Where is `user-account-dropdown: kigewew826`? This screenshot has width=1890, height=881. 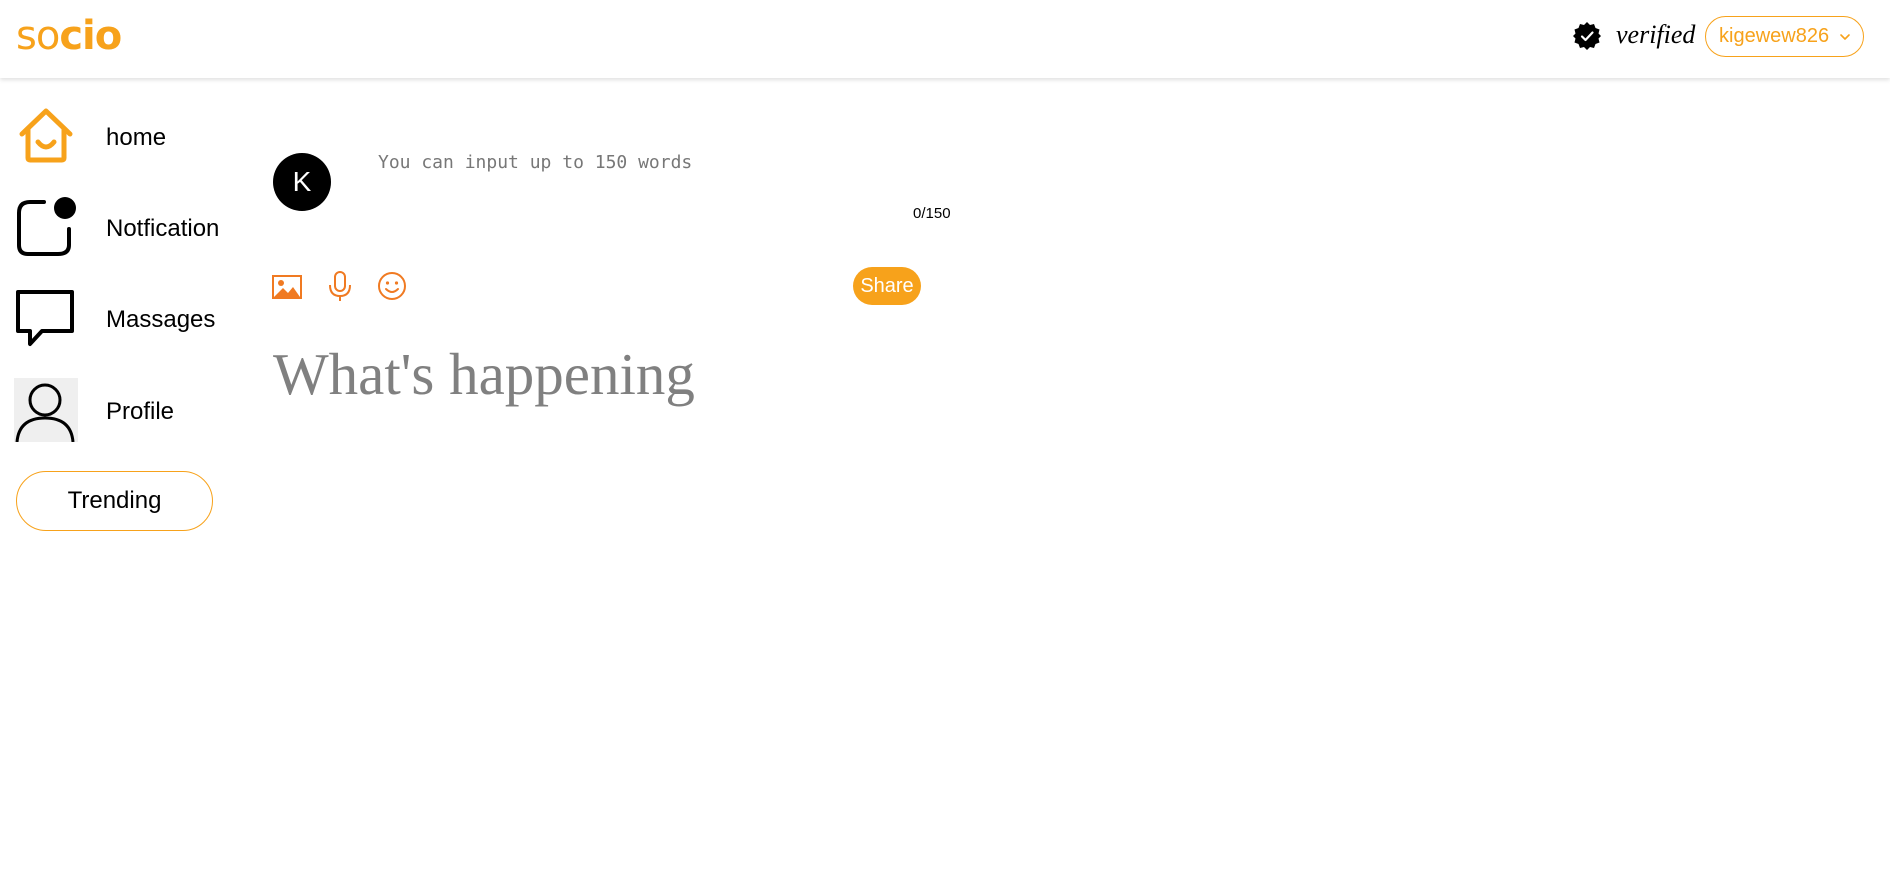 user-account-dropdown: kigewew826 is located at coordinates (1784, 36).